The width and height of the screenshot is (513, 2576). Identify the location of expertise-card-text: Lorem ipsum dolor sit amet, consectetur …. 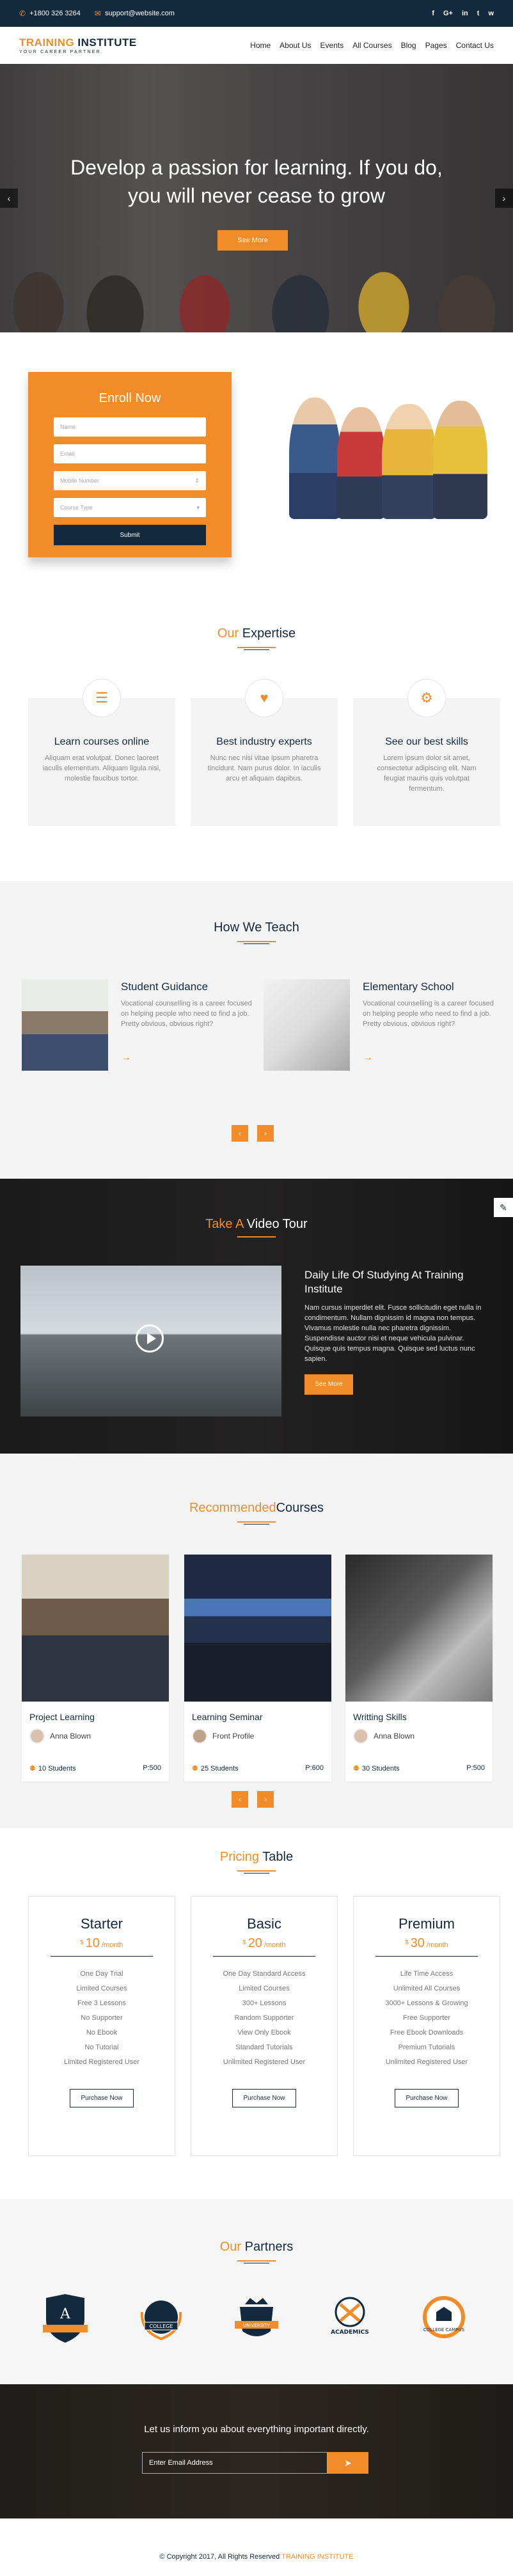
(427, 773).